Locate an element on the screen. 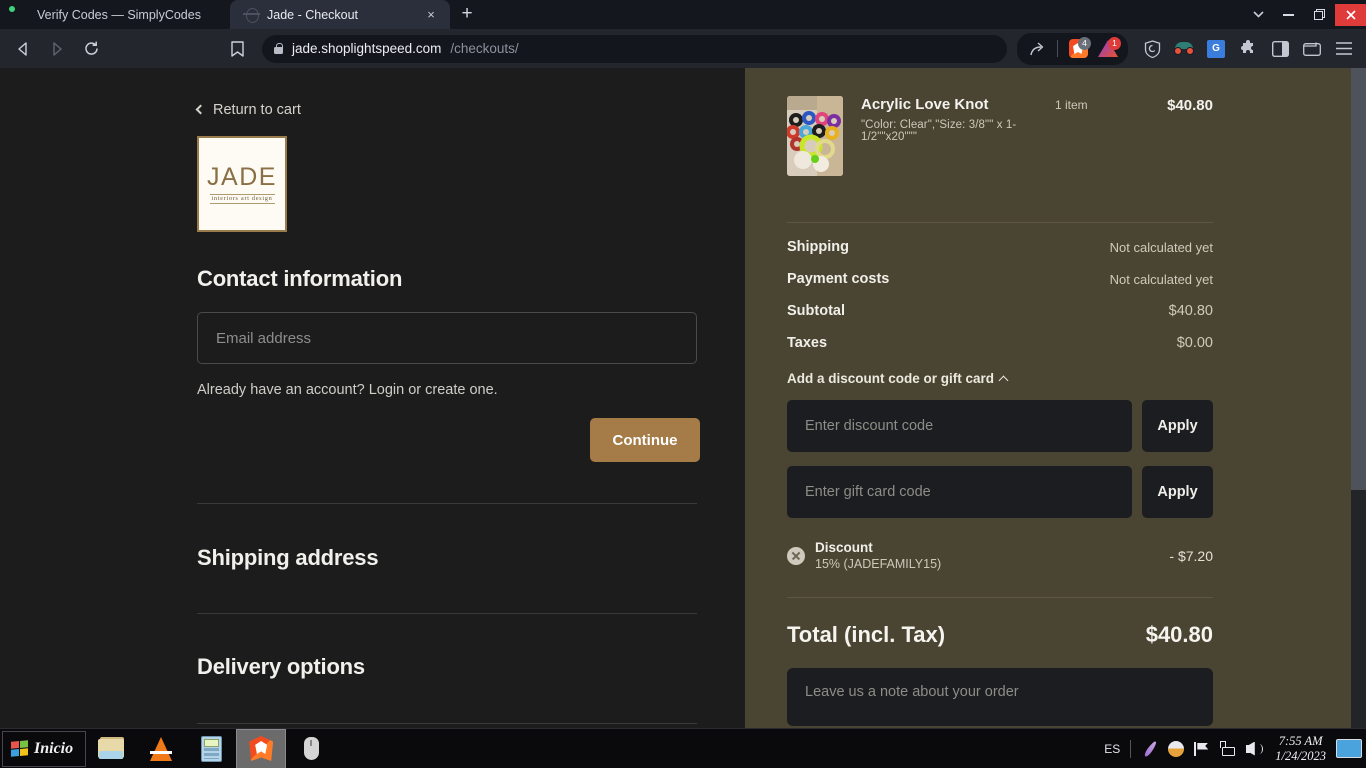 Image resolution: width=1366 pixels, height=768 pixels. navigation-toolbar: jade.shoplightspeed.com/checkouts/ 4 1 G is located at coordinates (683, 48).